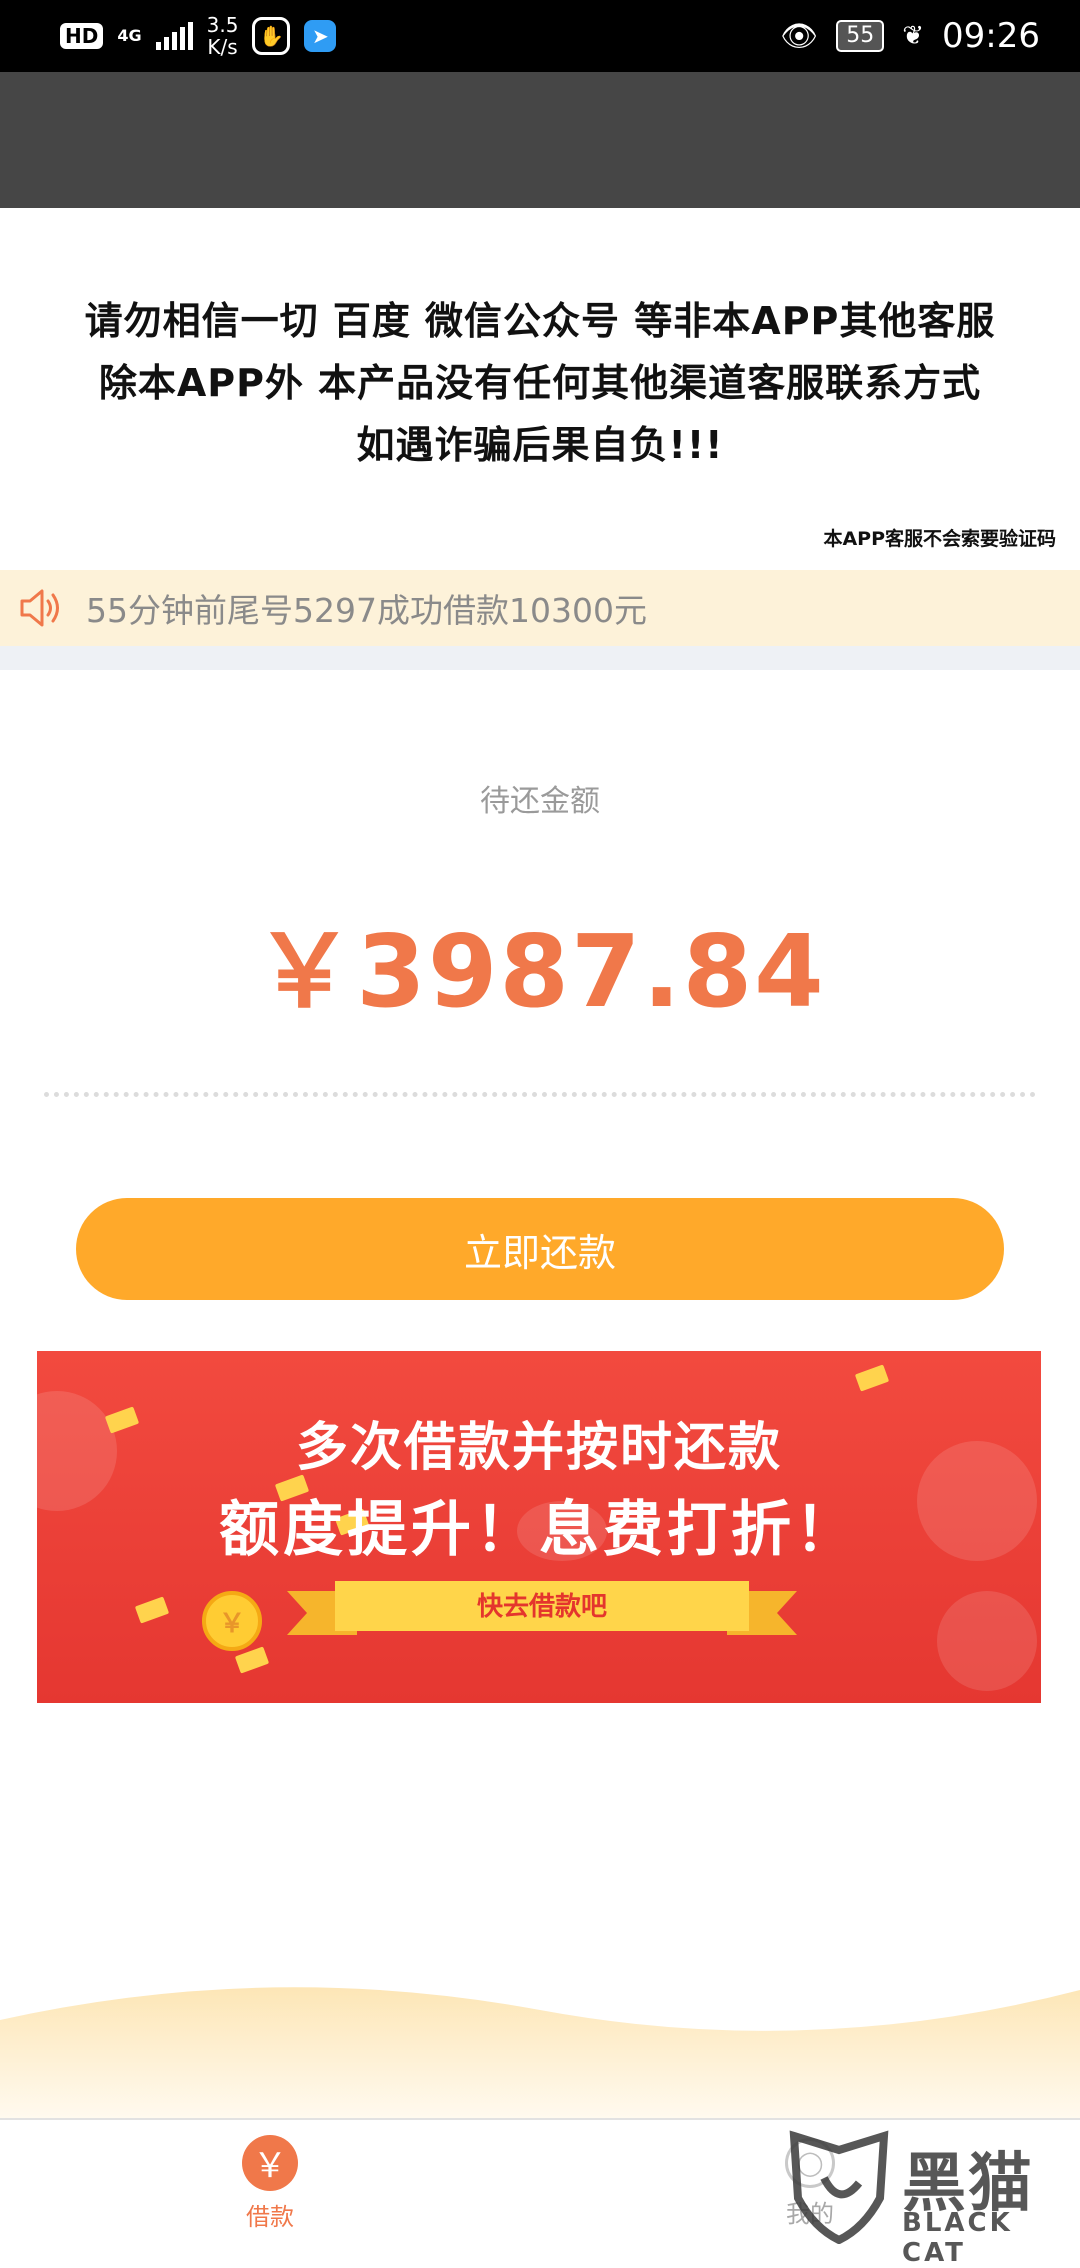 The height and width of the screenshot is (2268, 1080). Describe the element at coordinates (541, 1607) in the screenshot. I see `banner-cta-text: 快去借款吧` at that location.